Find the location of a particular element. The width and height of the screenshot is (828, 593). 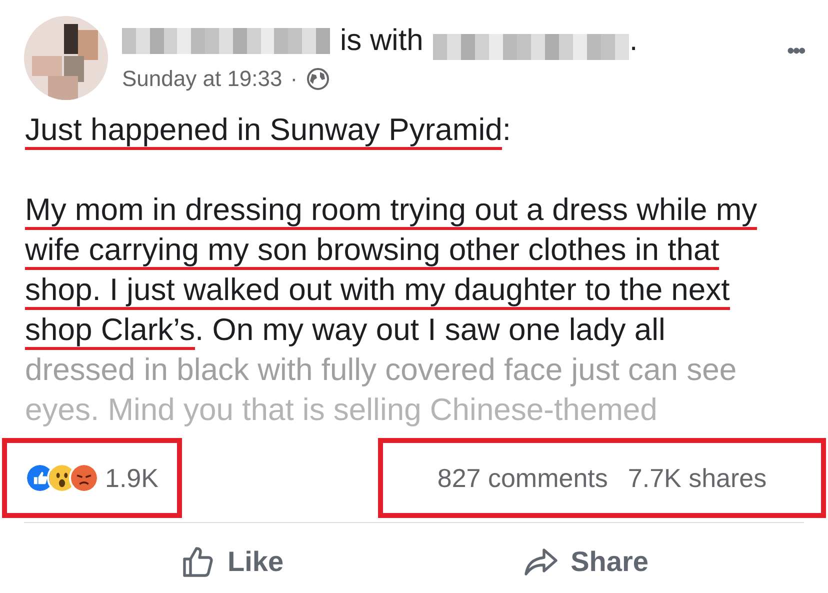

angry-emoji-icon is located at coordinates (84, 478).